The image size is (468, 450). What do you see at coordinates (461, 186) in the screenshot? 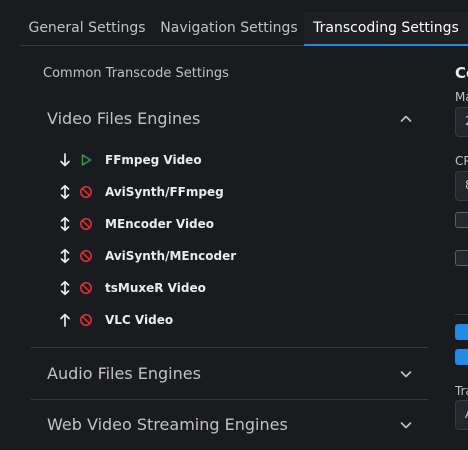
I see `number-input: 8` at bounding box center [461, 186].